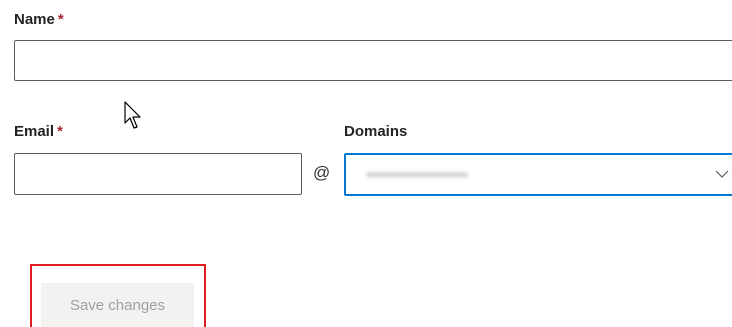  I want to click on name-input, so click(373, 60).